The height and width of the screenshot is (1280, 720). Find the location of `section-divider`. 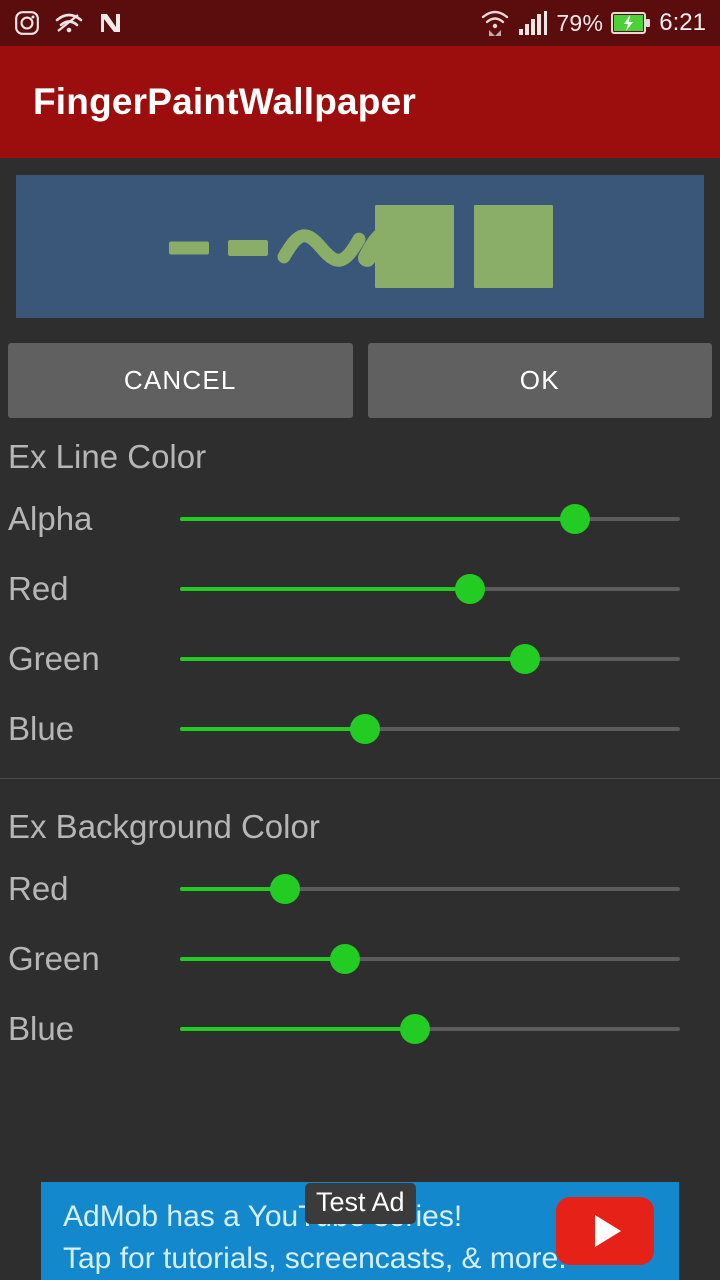

section-divider is located at coordinates (360, 778).